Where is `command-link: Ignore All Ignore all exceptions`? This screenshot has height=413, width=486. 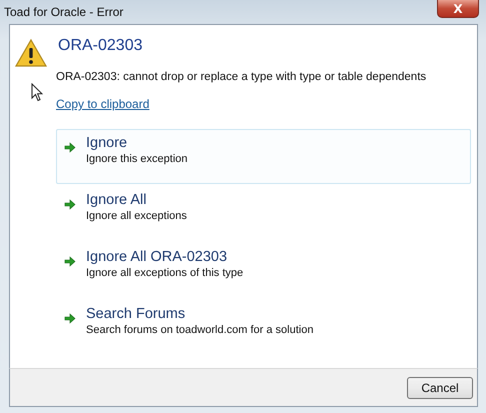
command-link: Ignore All Ignore all exceptions is located at coordinates (263, 213).